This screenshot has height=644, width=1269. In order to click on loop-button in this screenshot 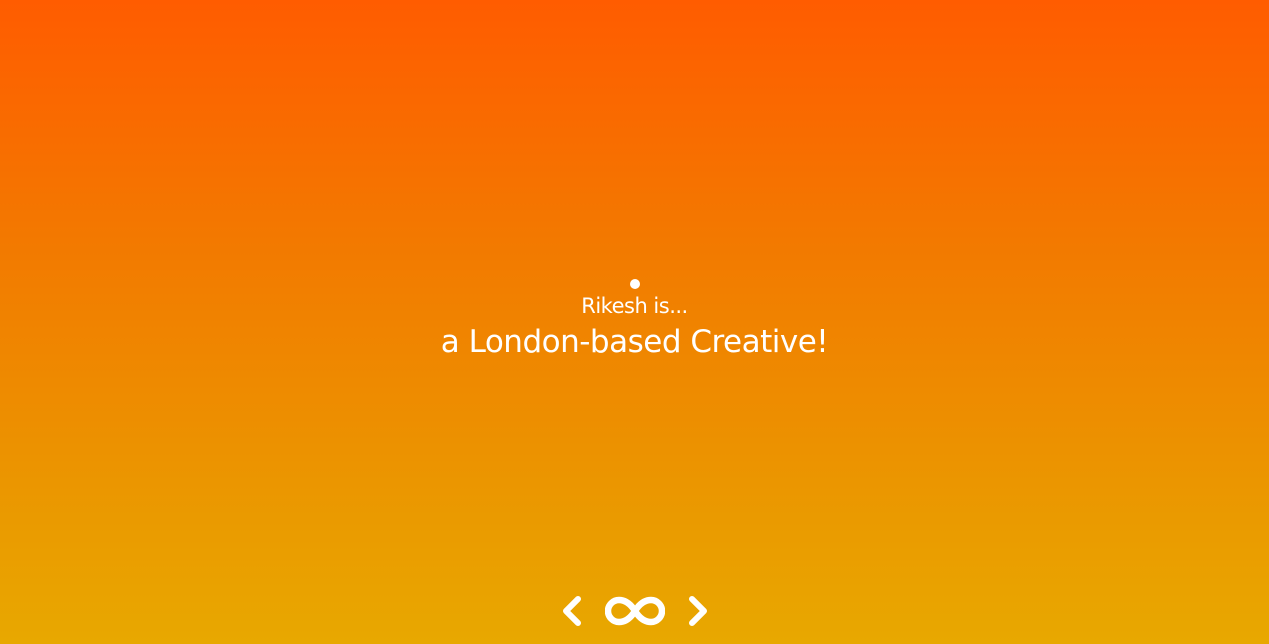, I will do `click(635, 611)`.